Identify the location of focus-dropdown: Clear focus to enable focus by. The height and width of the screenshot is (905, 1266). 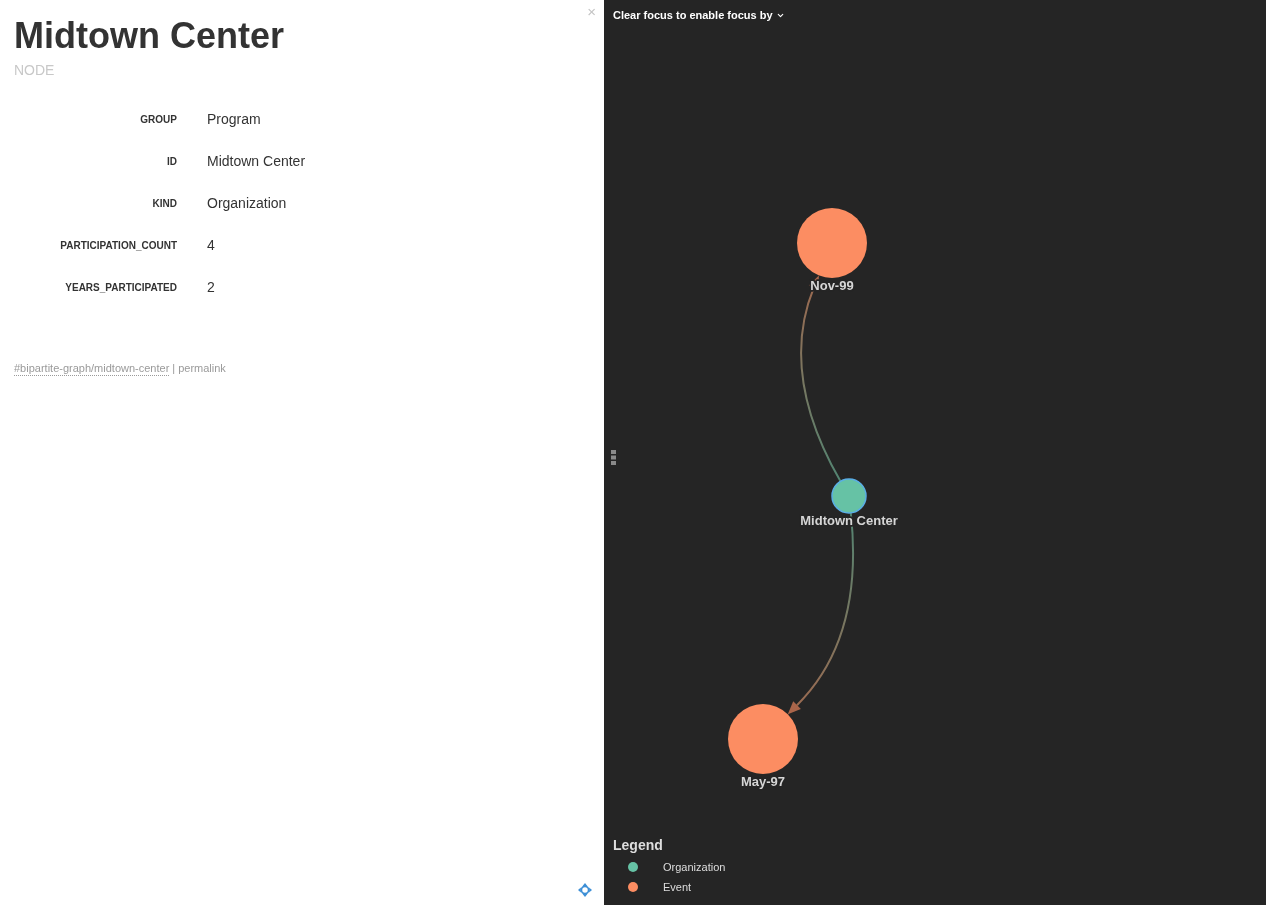
(699, 15).